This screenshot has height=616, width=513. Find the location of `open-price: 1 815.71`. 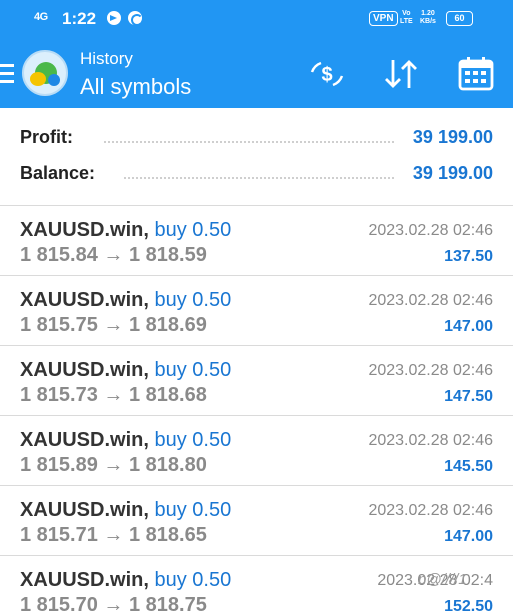

open-price: 1 815.71 is located at coordinates (59, 535).